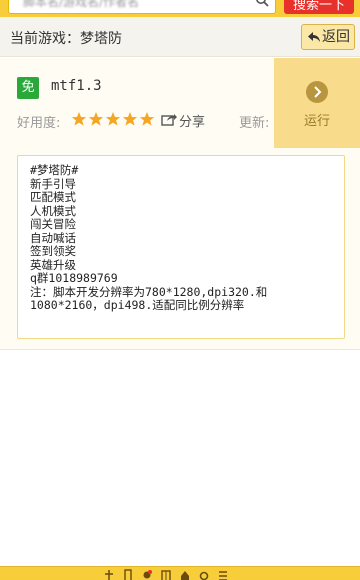  I want to click on phone-icon, so click(128, 574).